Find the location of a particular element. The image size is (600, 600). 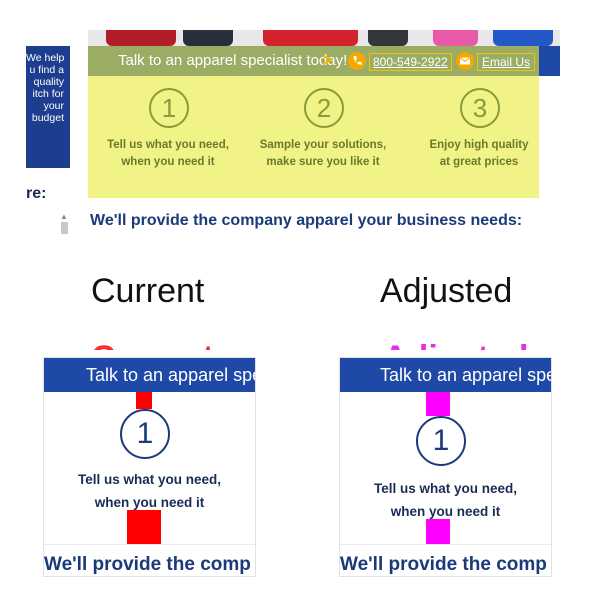

mail-icon is located at coordinates (465, 61).